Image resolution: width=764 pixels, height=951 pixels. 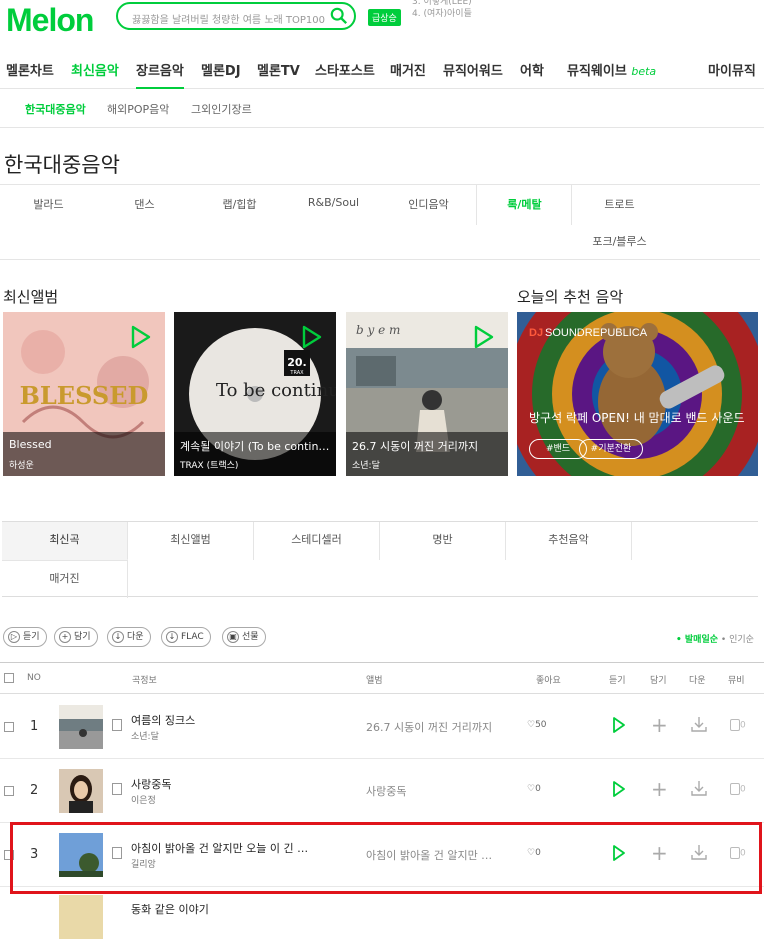 What do you see at coordinates (345, 69) in the screenshot?
I see `nav-starpost: 스타포스트` at bounding box center [345, 69].